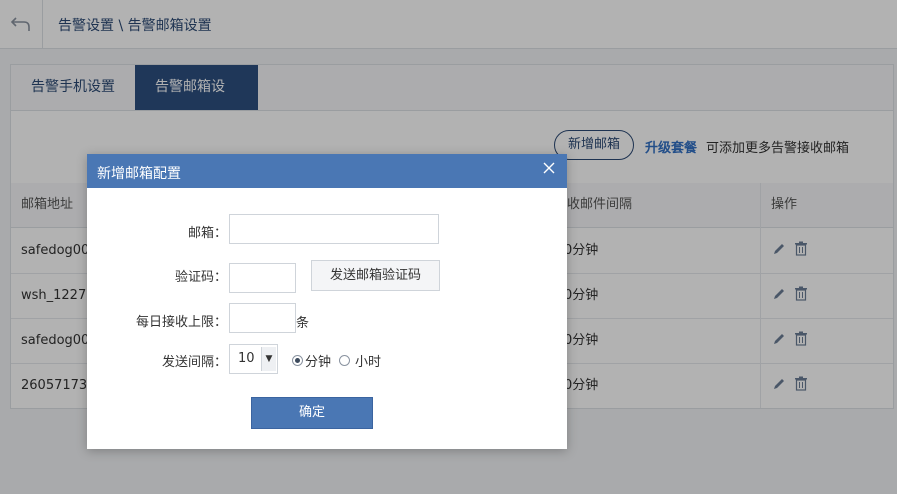  I want to click on interval-label: 发送间隔：, so click(194, 362).